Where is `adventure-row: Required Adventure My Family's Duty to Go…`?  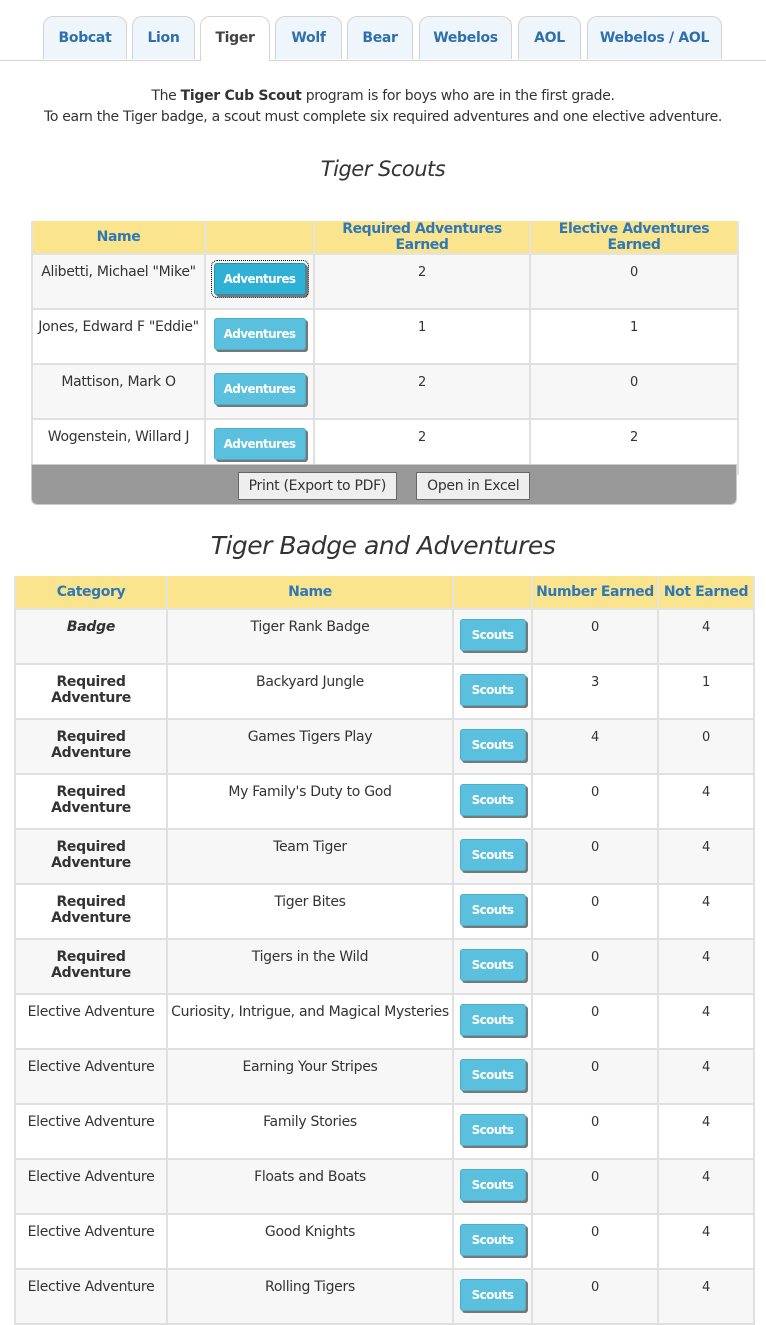 adventure-row: Required Adventure My Family's Duty to Go… is located at coordinates (384, 801).